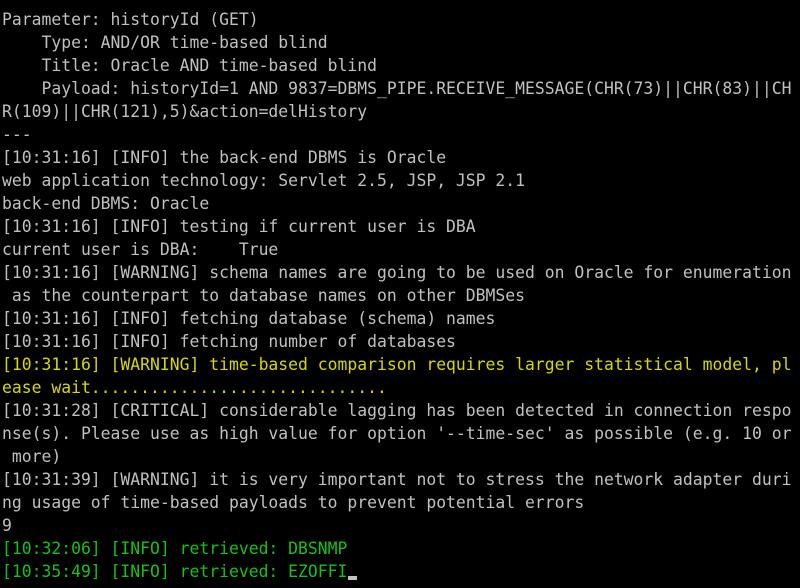  I want to click on line-text: ---, so click(17, 134).